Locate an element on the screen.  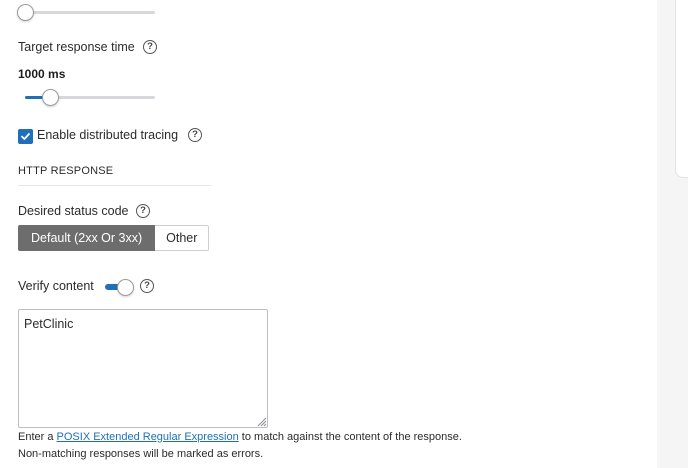
hint-prefix: Enter a is located at coordinates (37, 437).